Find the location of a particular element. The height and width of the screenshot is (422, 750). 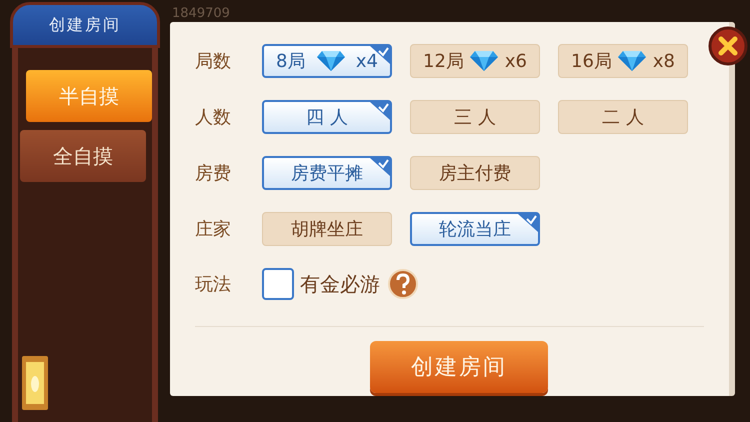

lantern-icon is located at coordinates (35, 383).